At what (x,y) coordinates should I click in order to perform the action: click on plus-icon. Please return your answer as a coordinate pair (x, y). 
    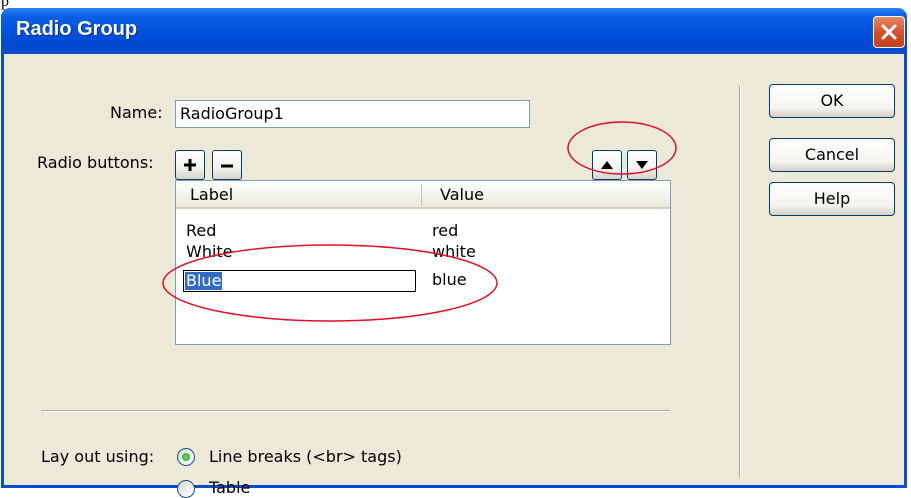
    Looking at the image, I should click on (190, 165).